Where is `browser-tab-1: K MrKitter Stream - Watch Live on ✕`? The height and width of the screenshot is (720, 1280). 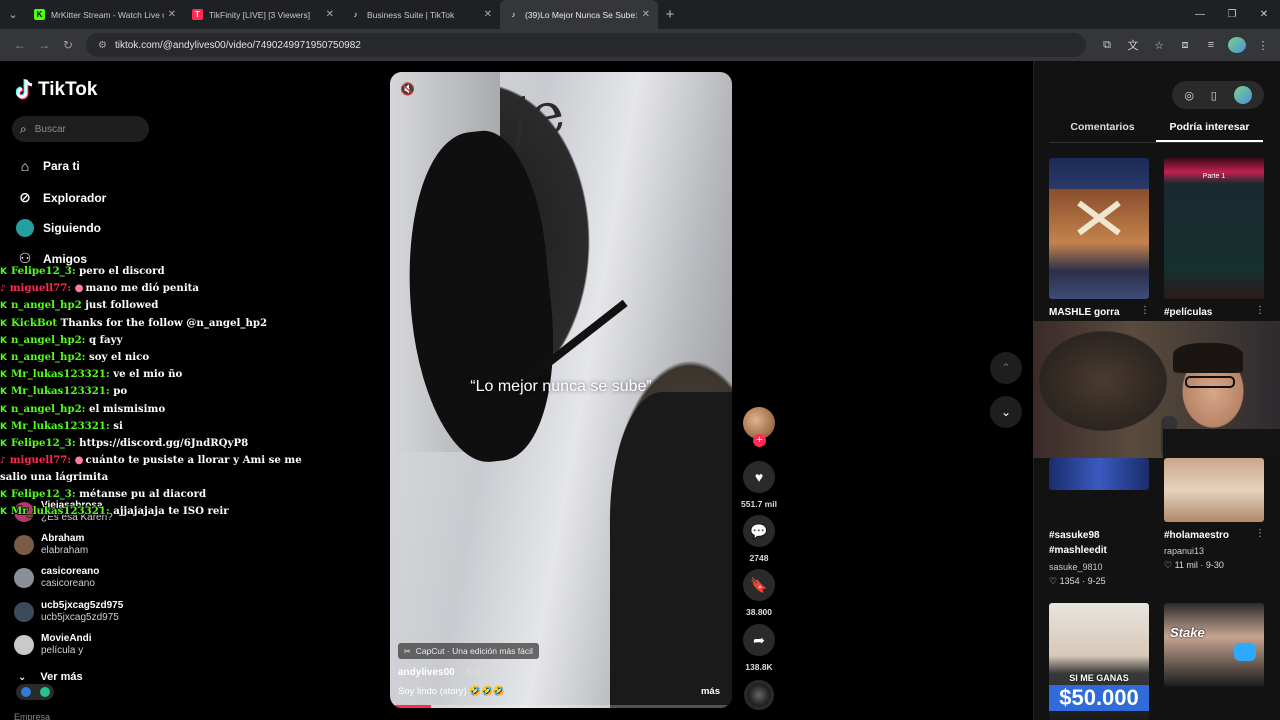 browser-tab-1: K MrKitter Stream - Watch Live on ✕ is located at coordinates (105, 14).